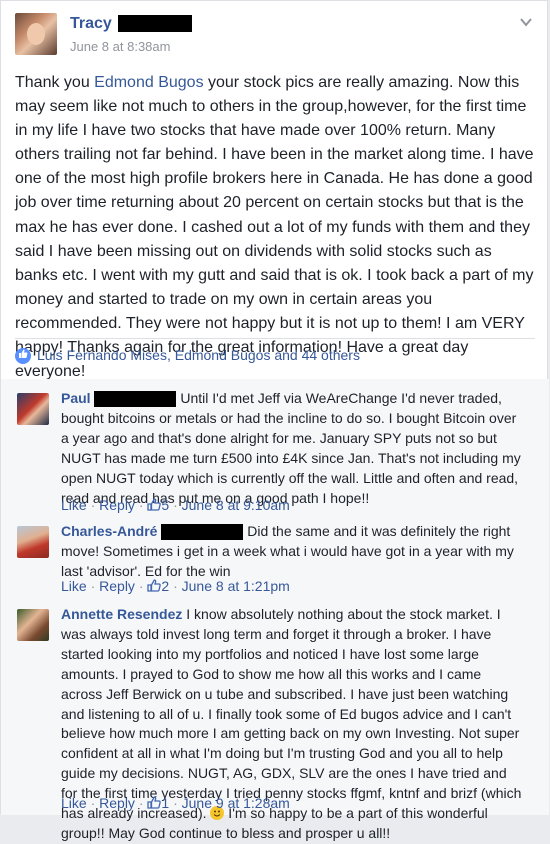 This screenshot has width=550, height=844. Describe the element at coordinates (55, 82) in the screenshot. I see `post-text-start: Thank you` at that location.